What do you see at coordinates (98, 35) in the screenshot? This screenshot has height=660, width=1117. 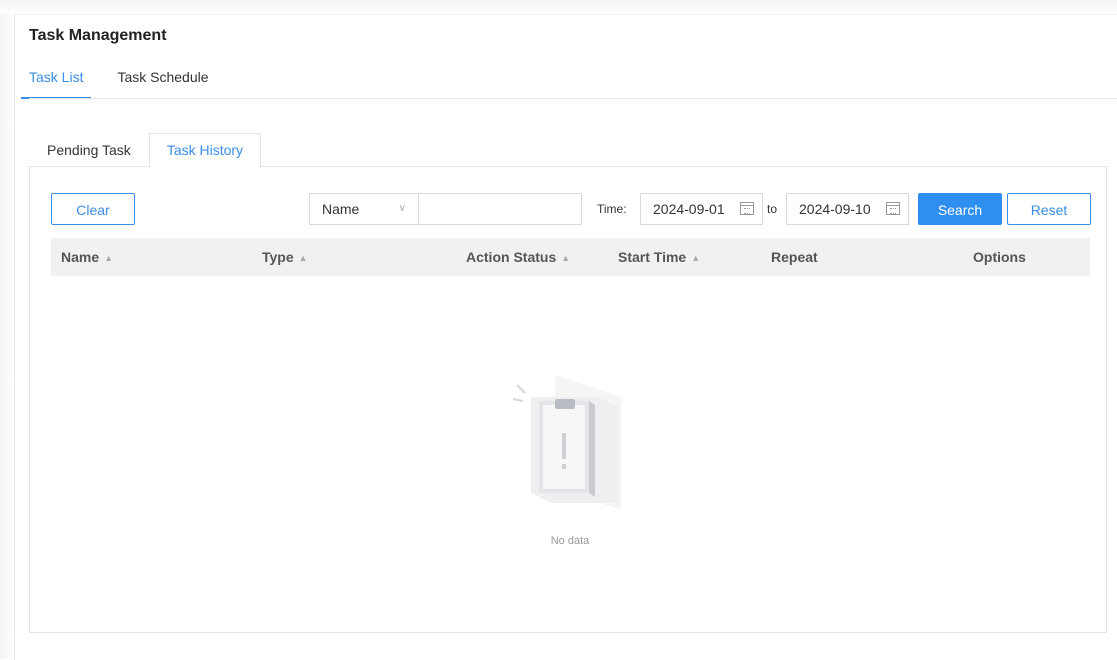 I see `page-title: Task Management` at bounding box center [98, 35].